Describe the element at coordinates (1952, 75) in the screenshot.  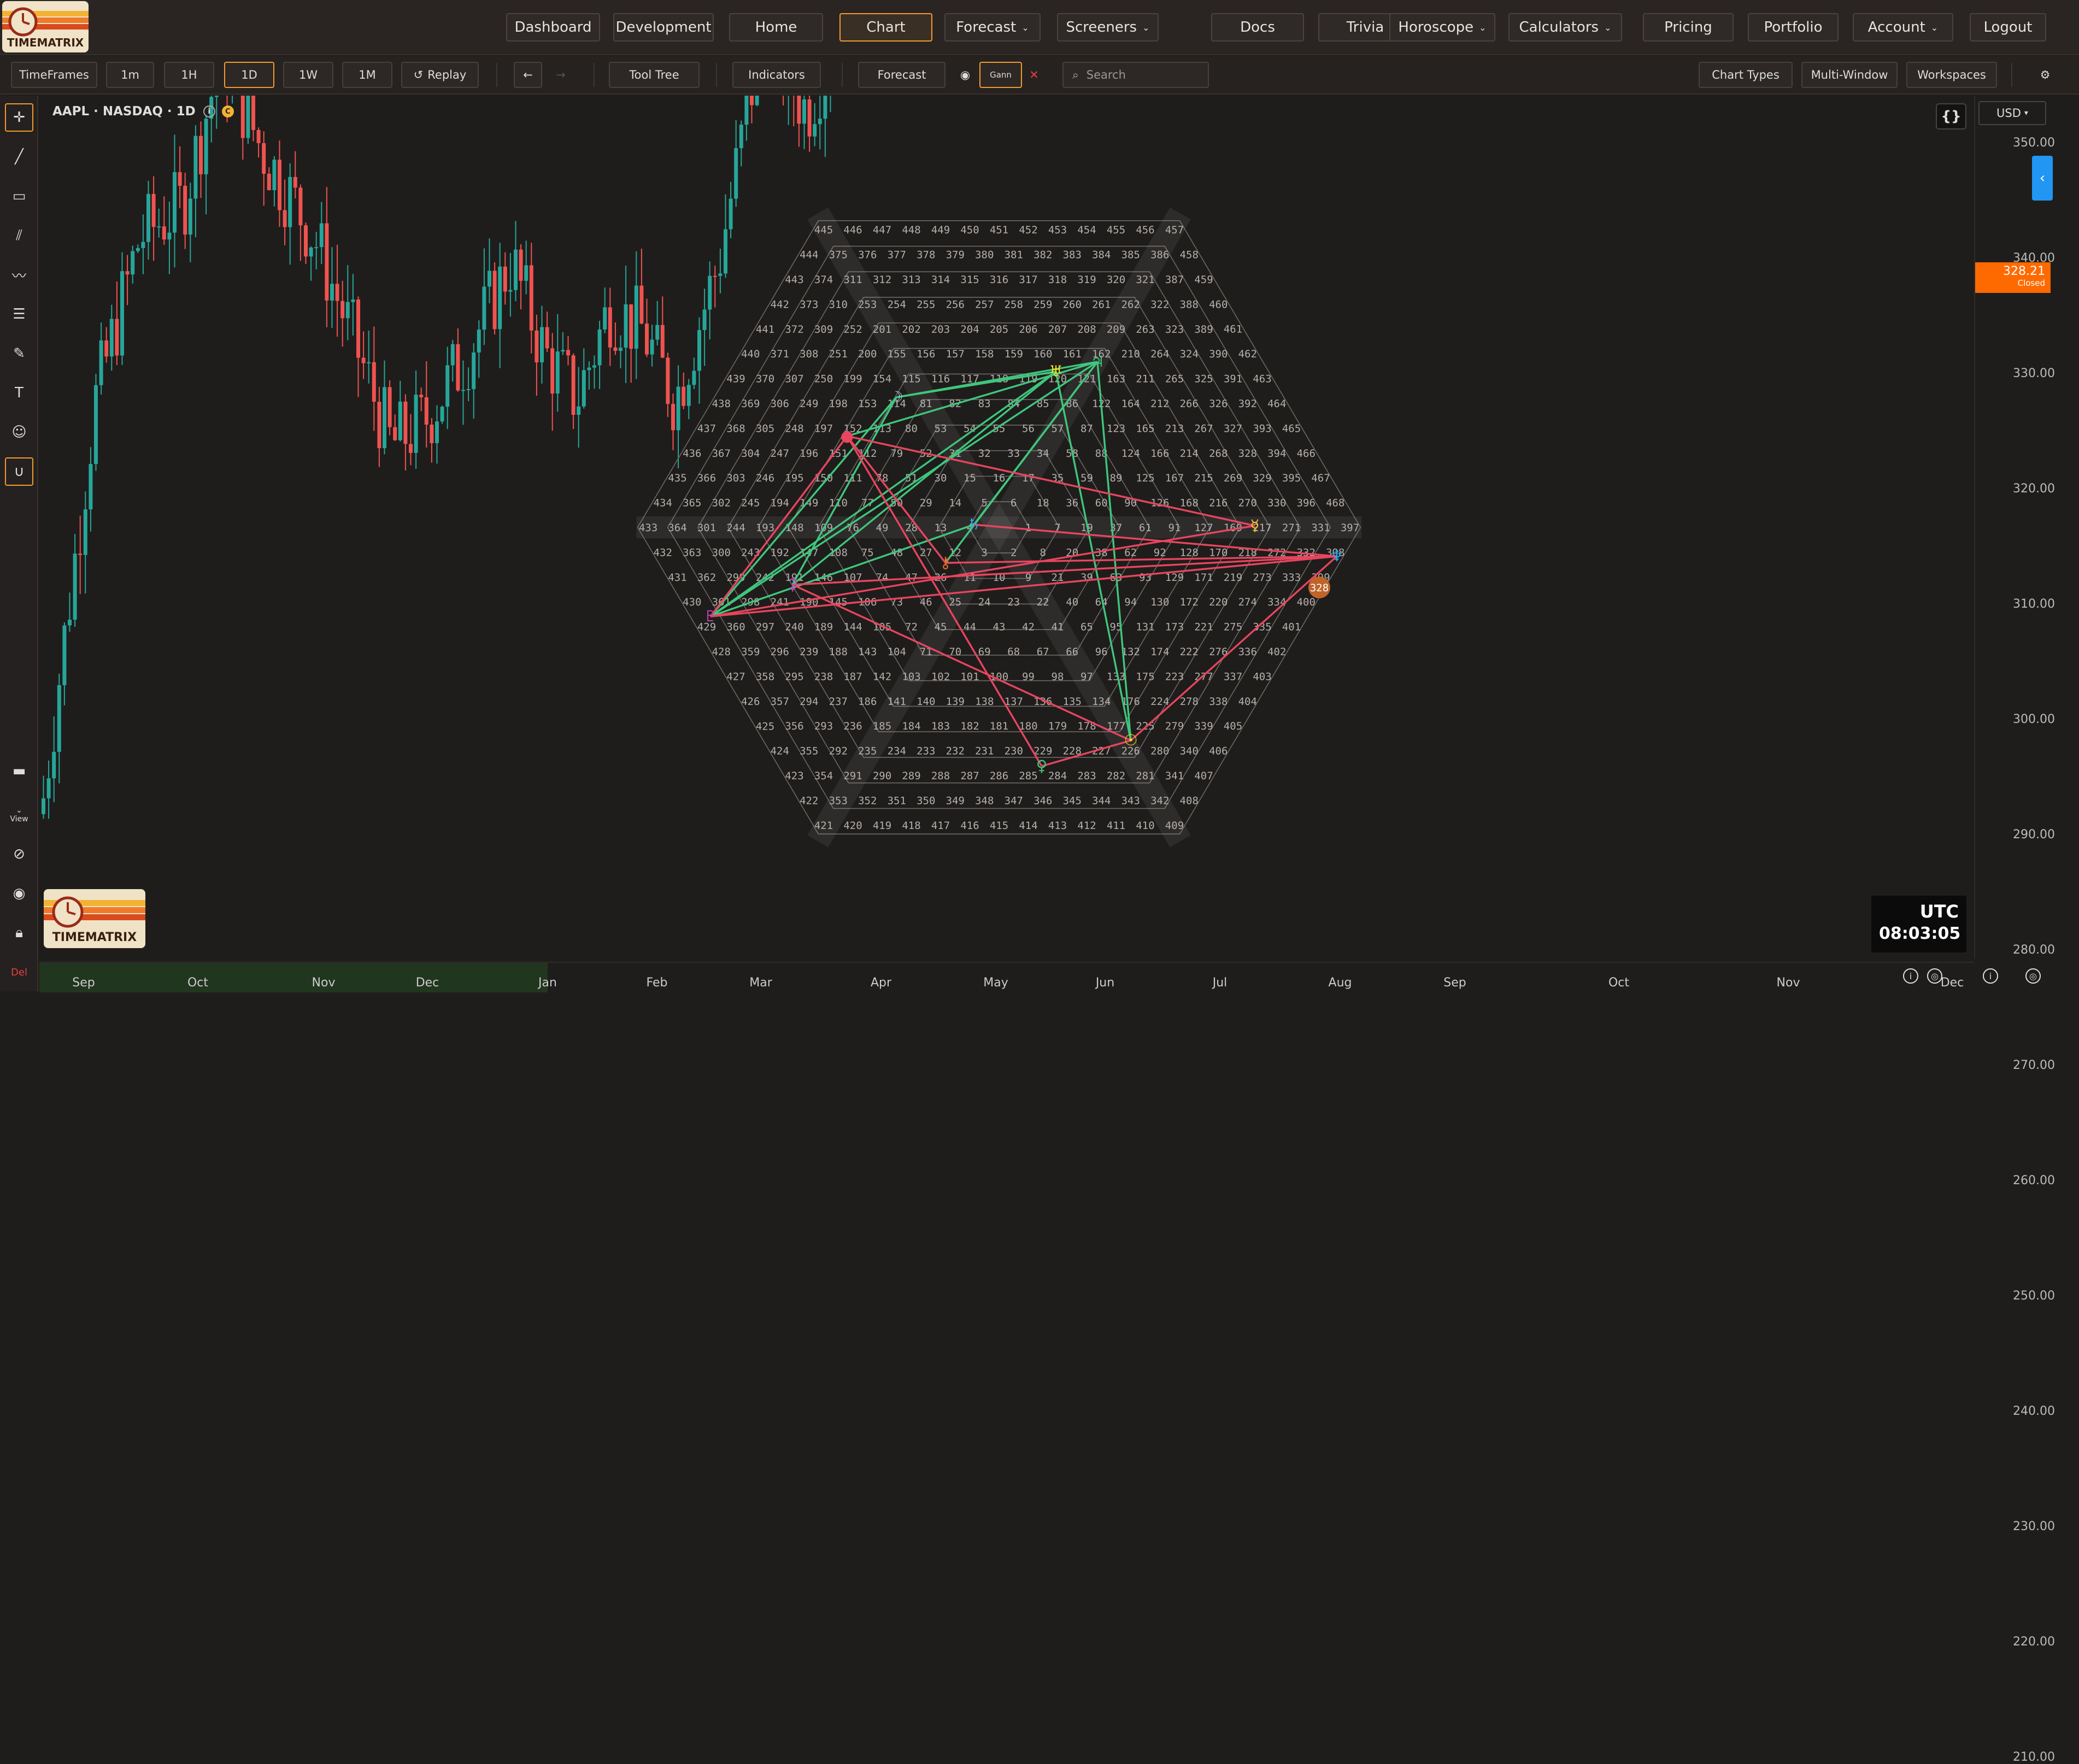
I see `workspaces-button: Workspaces` at that location.